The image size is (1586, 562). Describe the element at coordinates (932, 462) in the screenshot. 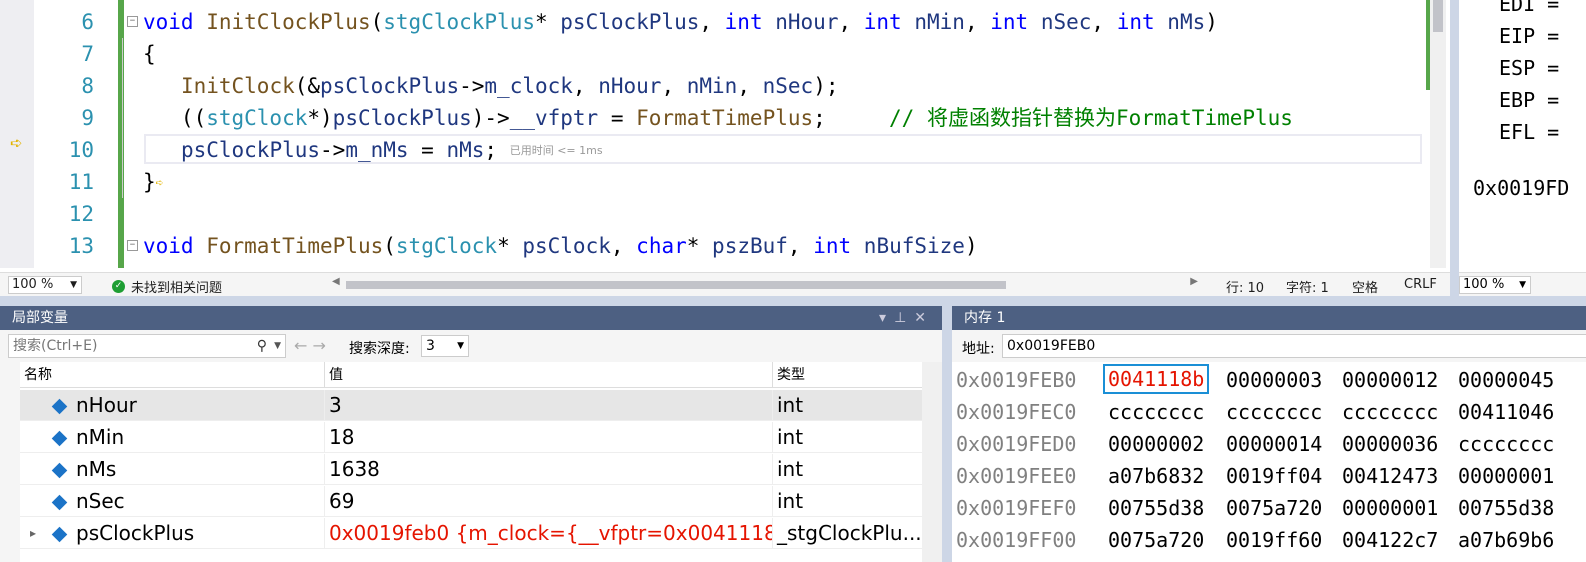

I see `locals-vertical-scrollbar` at that location.